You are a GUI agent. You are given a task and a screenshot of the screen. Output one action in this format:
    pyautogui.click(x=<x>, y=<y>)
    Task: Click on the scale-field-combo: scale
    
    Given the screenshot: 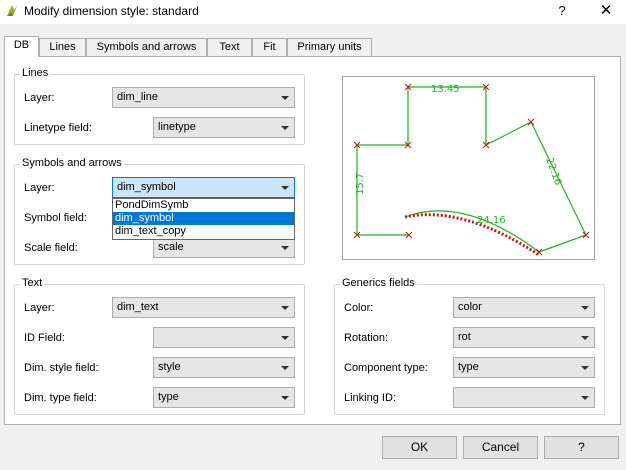 What is the action you would take?
    pyautogui.click(x=224, y=247)
    